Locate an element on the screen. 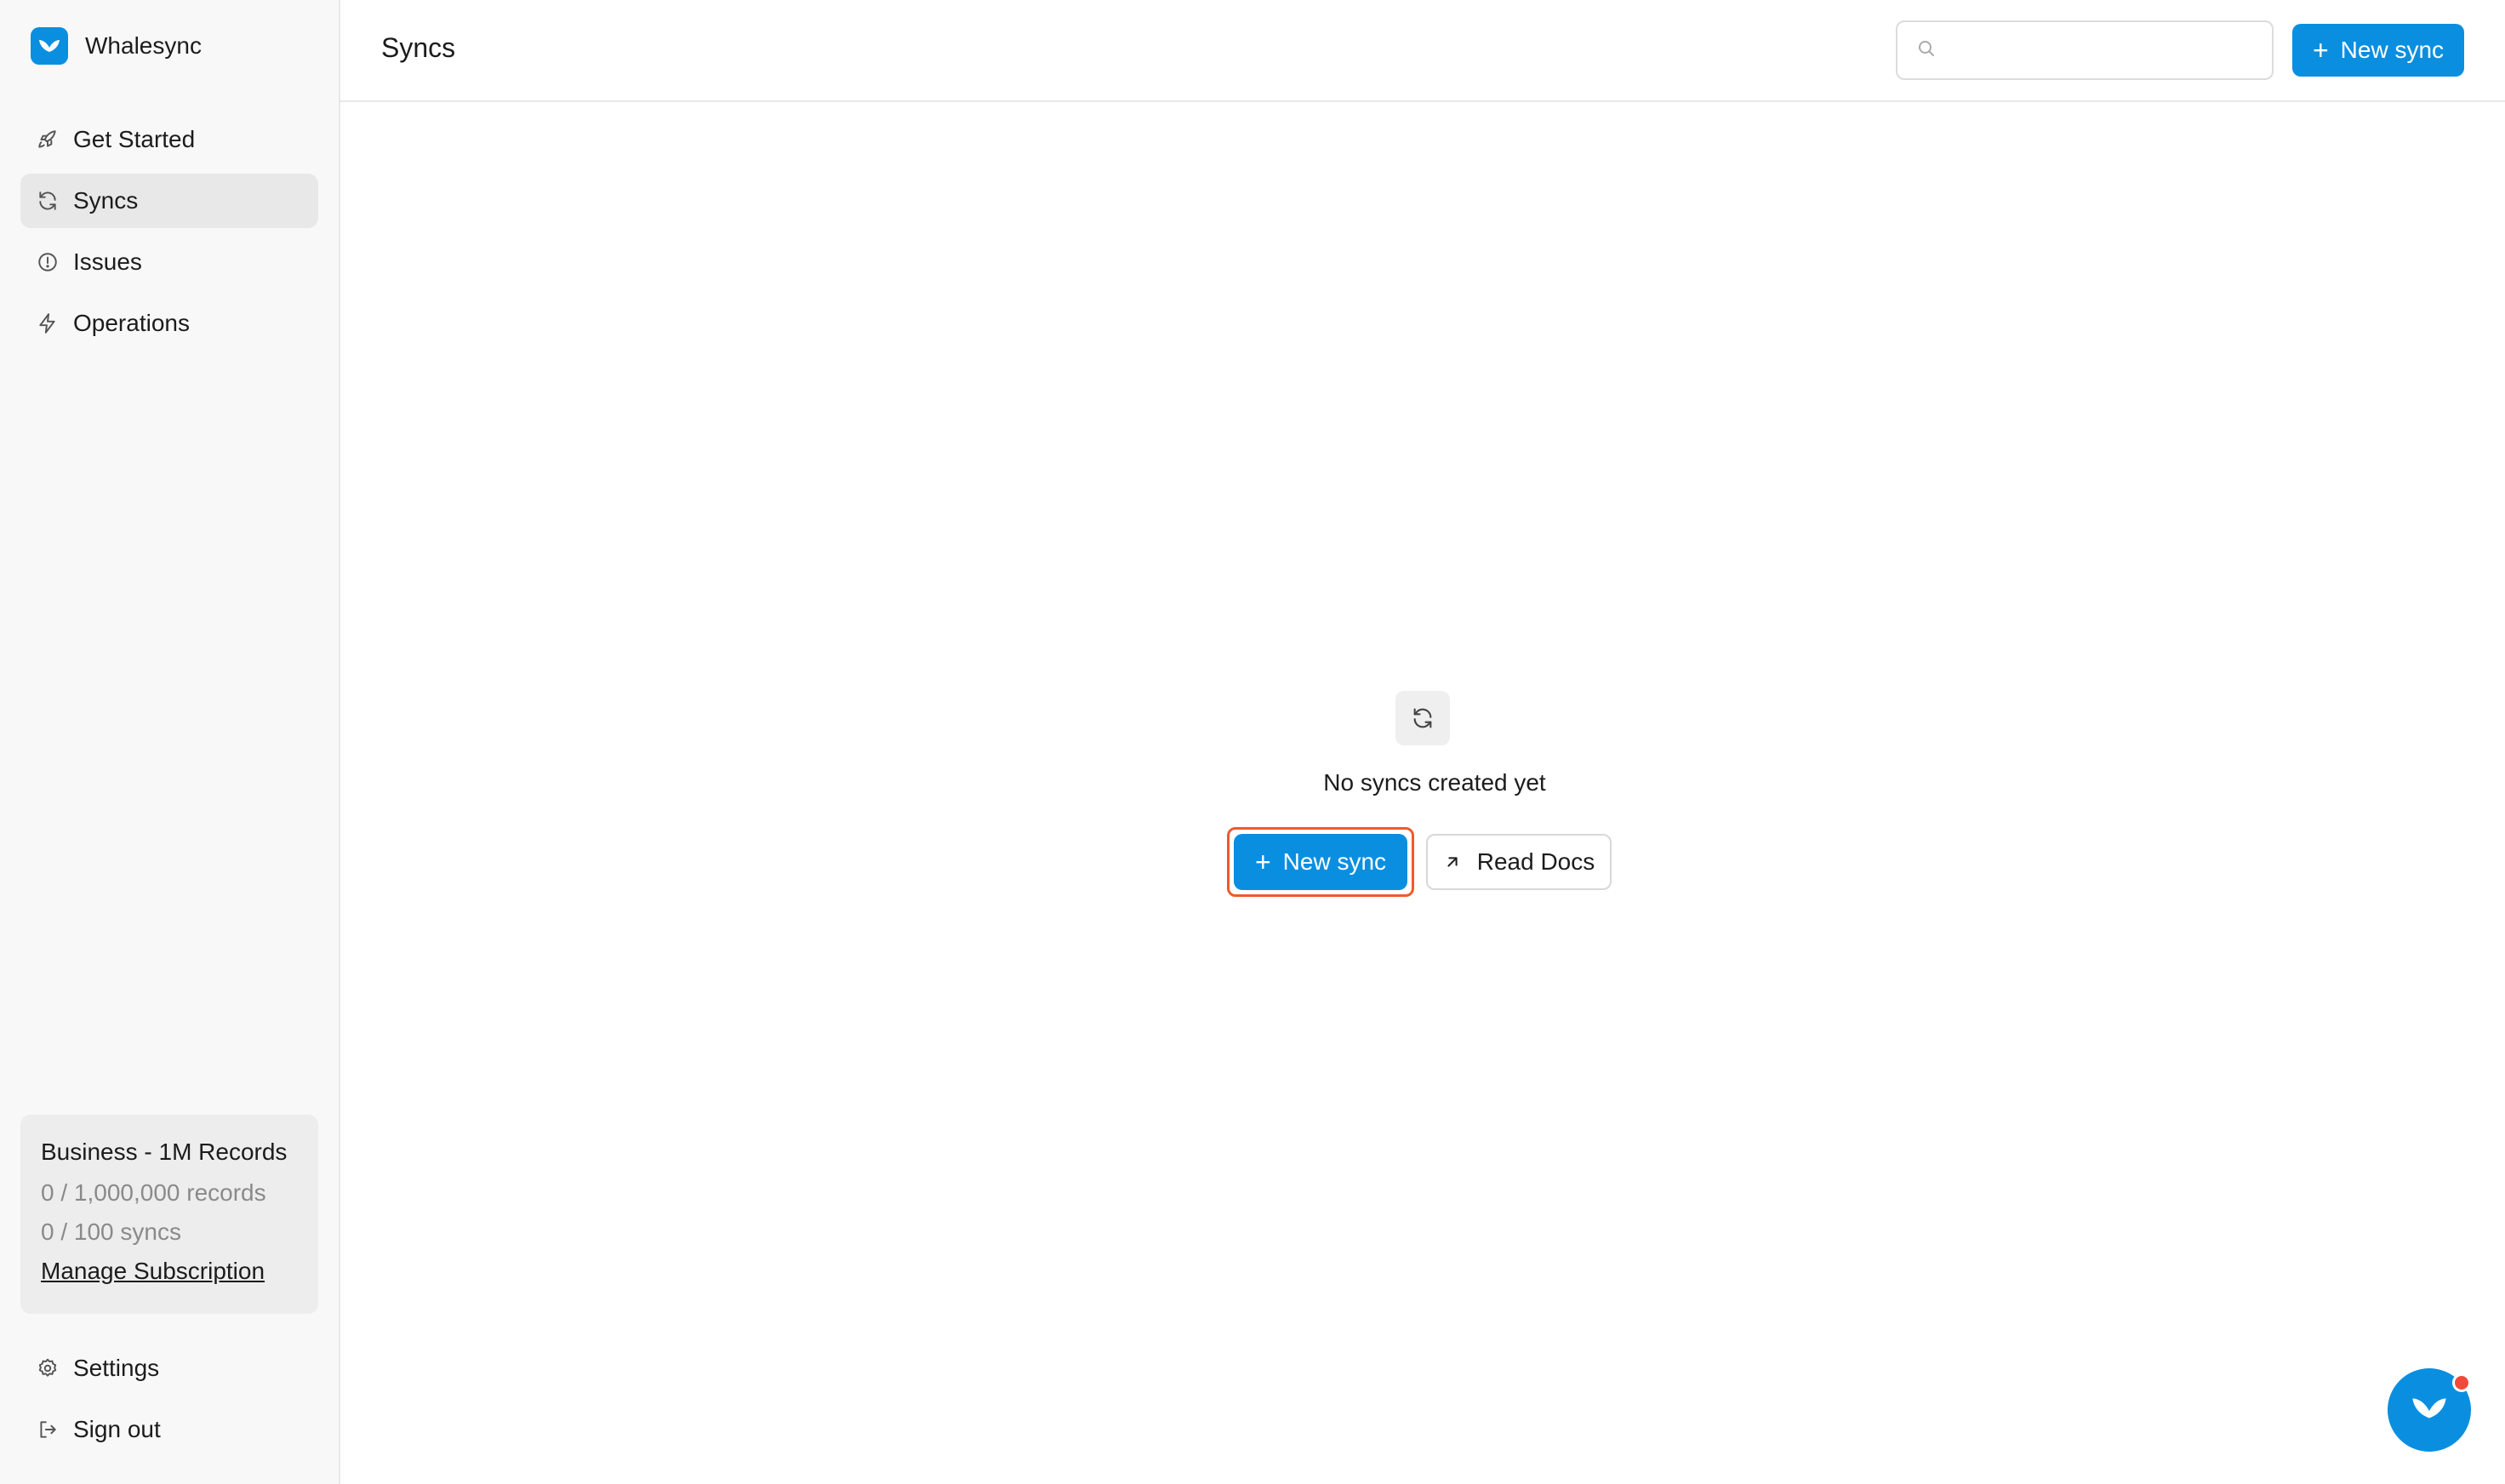 The height and width of the screenshot is (1484, 2505). read-docs-button: Read Docs is located at coordinates (1519, 862).